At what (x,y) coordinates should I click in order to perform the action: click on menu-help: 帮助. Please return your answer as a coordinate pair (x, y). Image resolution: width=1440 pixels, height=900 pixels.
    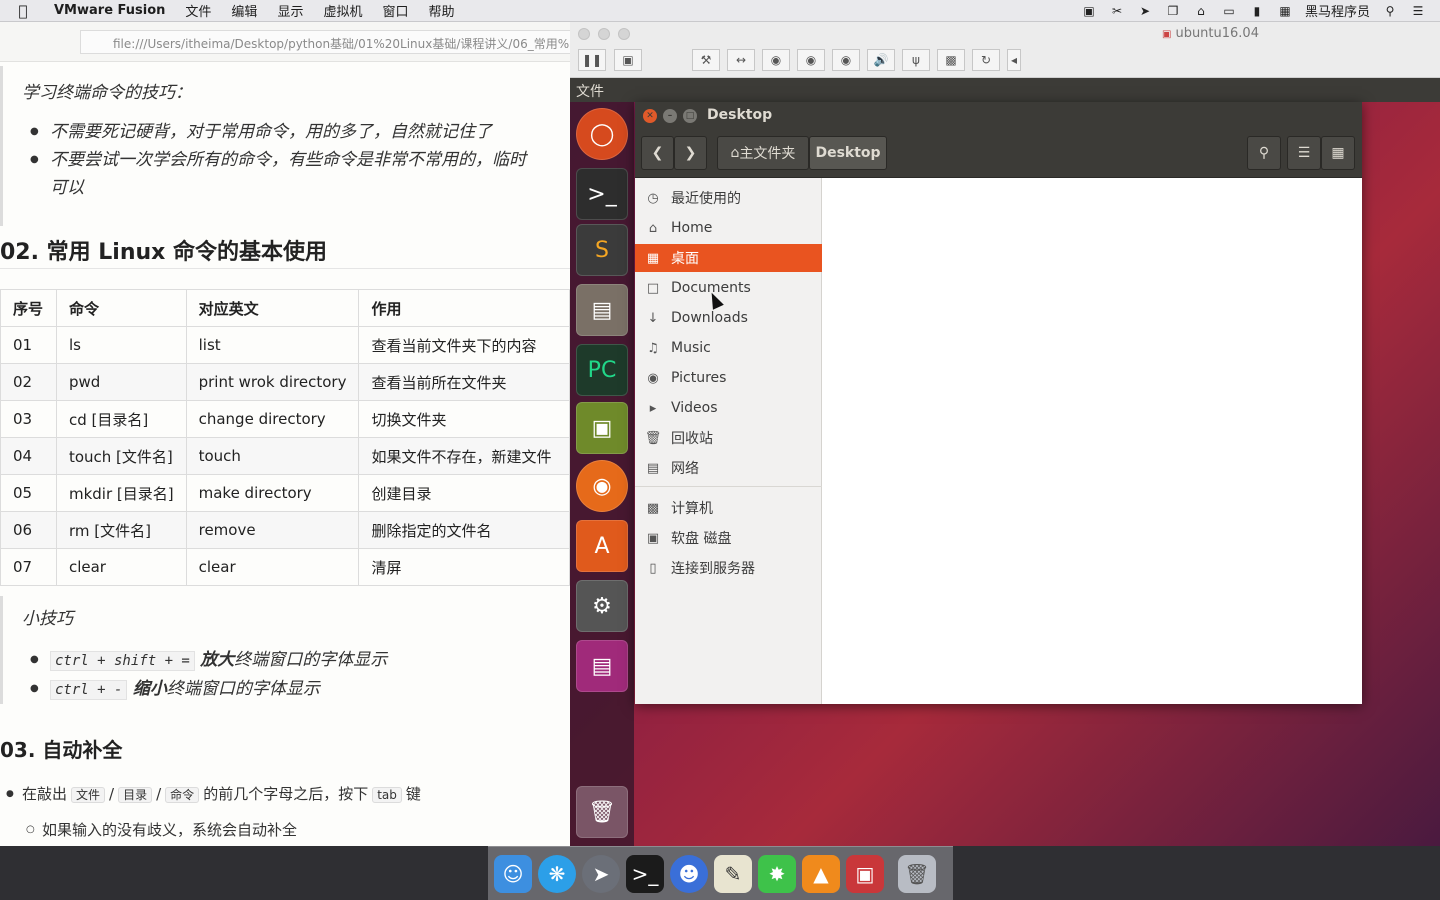
    Looking at the image, I should click on (441, 10).